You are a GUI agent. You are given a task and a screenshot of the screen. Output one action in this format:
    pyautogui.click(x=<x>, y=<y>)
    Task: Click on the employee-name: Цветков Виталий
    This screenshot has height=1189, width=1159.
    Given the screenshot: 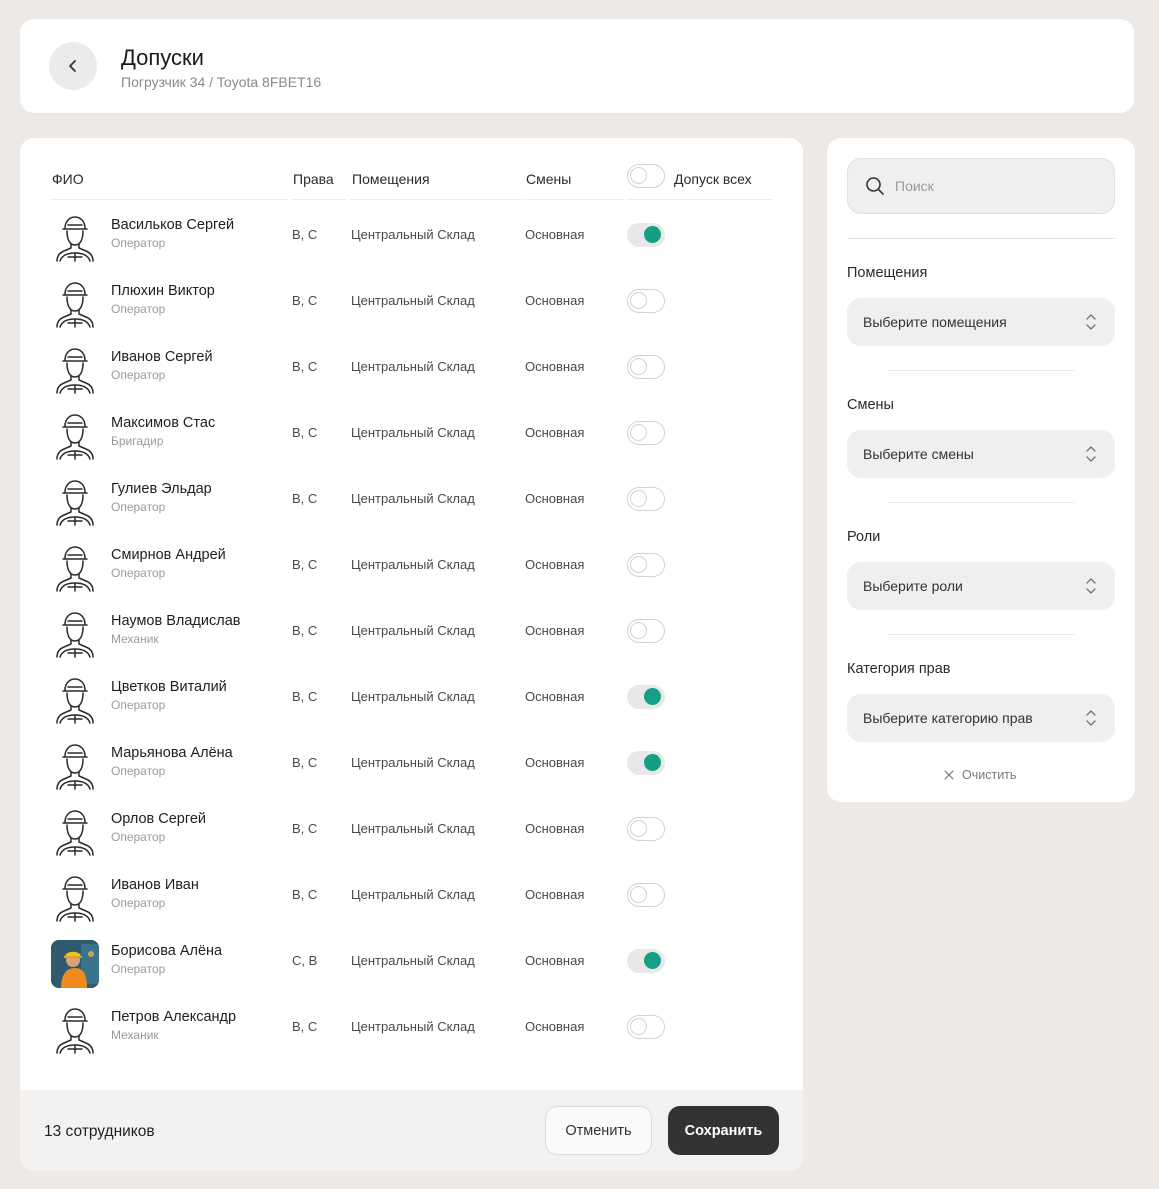 What is the action you would take?
    pyautogui.click(x=169, y=687)
    